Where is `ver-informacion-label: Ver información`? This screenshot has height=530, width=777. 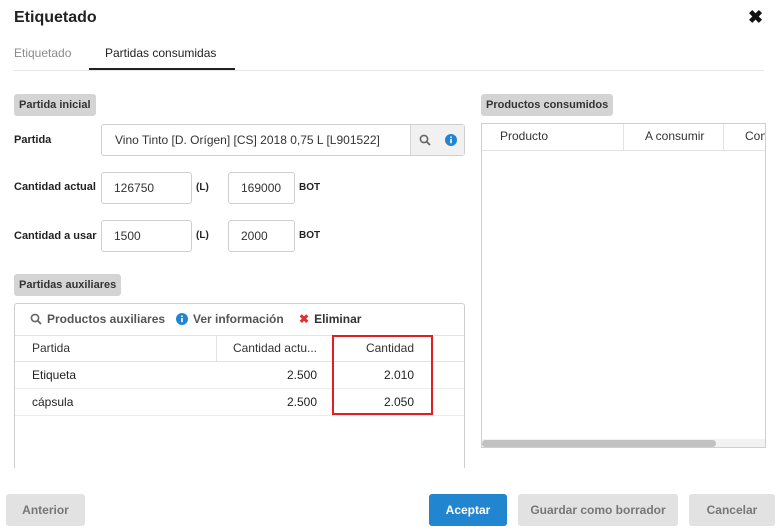
ver-informacion-label: Ver información is located at coordinates (238, 319).